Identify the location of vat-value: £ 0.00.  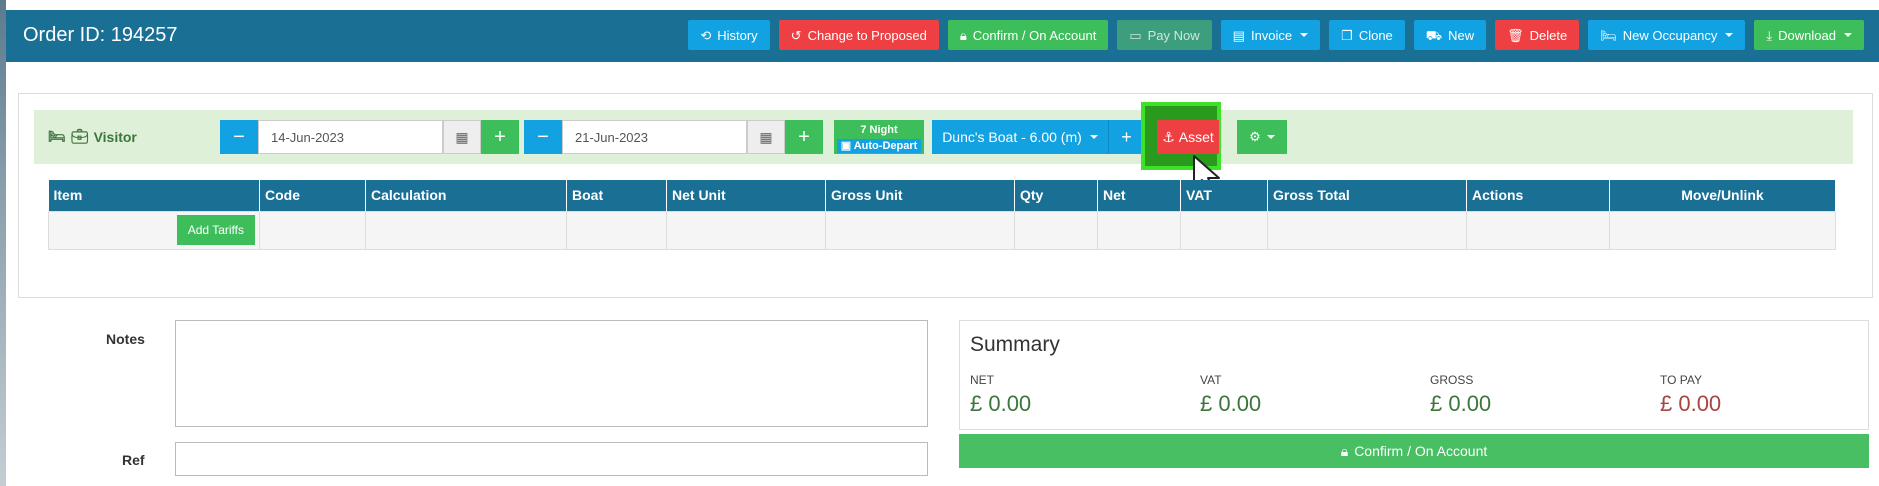
(1231, 403).